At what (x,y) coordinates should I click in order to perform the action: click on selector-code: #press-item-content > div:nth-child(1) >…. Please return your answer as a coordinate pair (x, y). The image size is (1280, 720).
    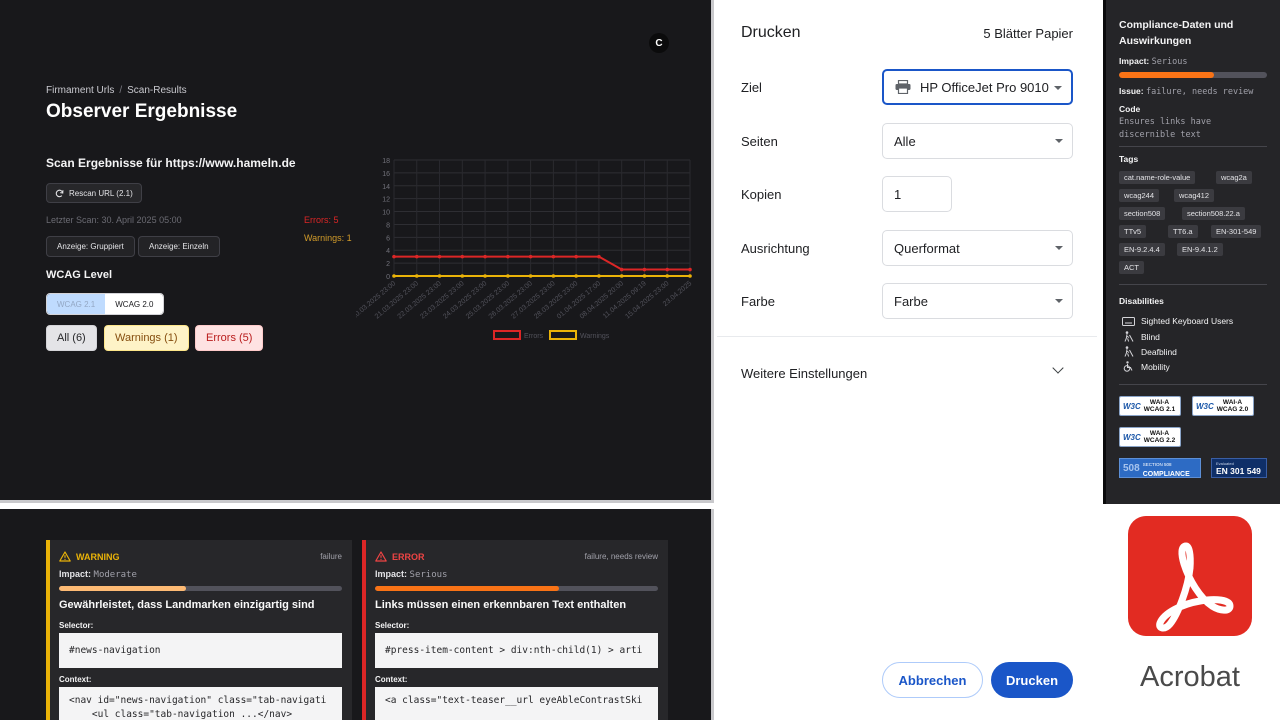
    Looking at the image, I should click on (516, 650).